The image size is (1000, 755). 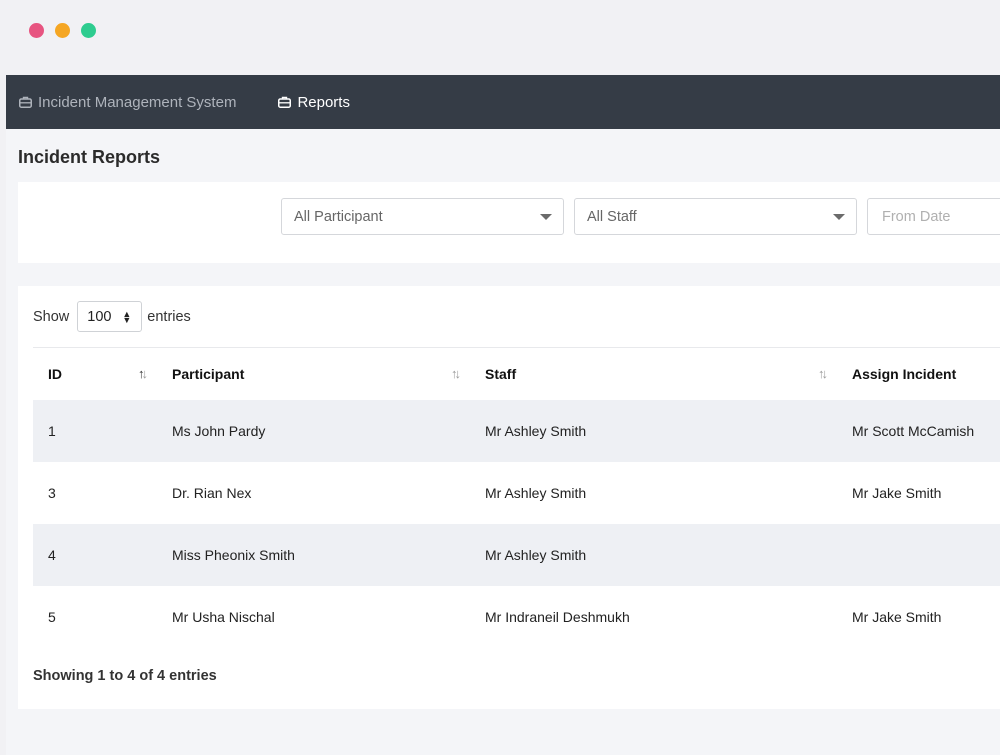 I want to click on column-header-participant: Participant ↑↓, so click(x=313, y=374).